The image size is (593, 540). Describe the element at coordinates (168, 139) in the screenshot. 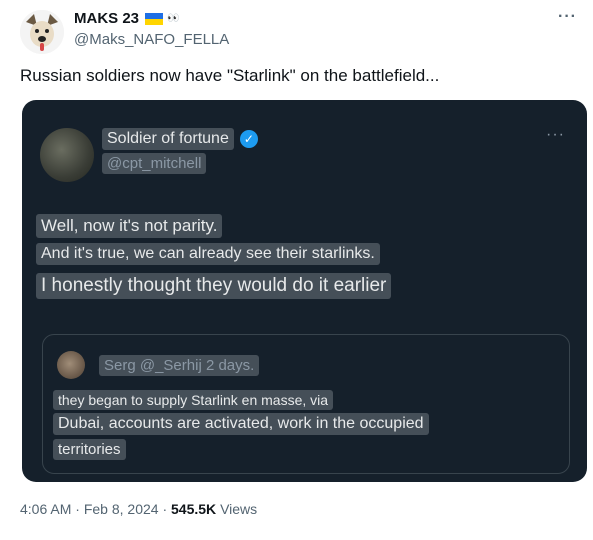

I see `screenshot-author-name: Soldier of fortune` at that location.